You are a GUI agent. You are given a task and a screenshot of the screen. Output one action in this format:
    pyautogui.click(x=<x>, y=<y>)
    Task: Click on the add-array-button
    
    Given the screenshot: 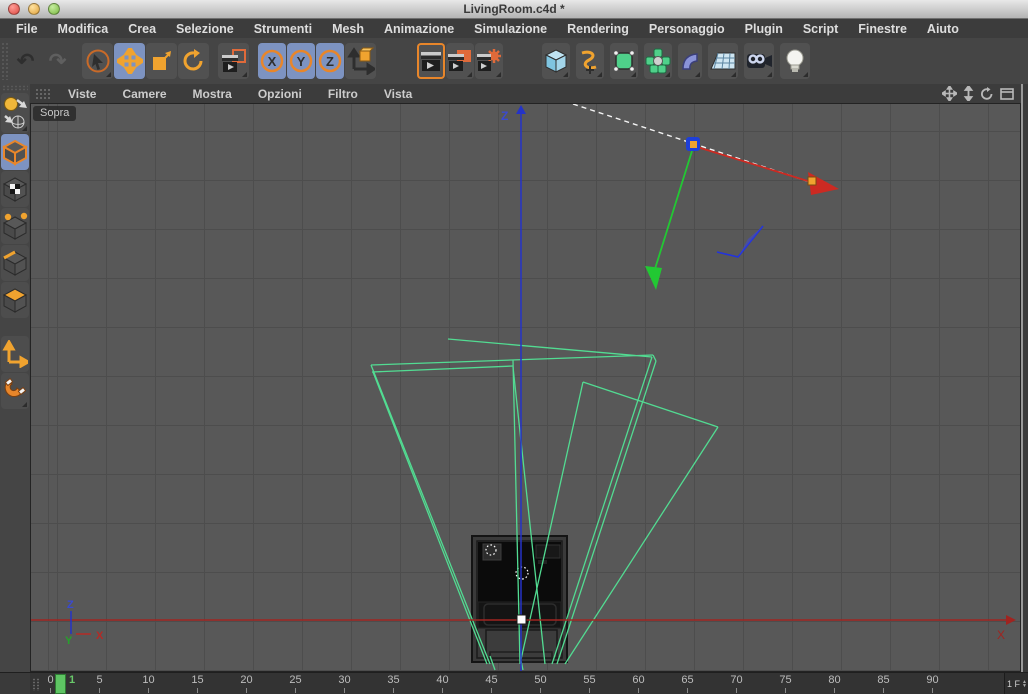 What is the action you would take?
    pyautogui.click(x=658, y=61)
    